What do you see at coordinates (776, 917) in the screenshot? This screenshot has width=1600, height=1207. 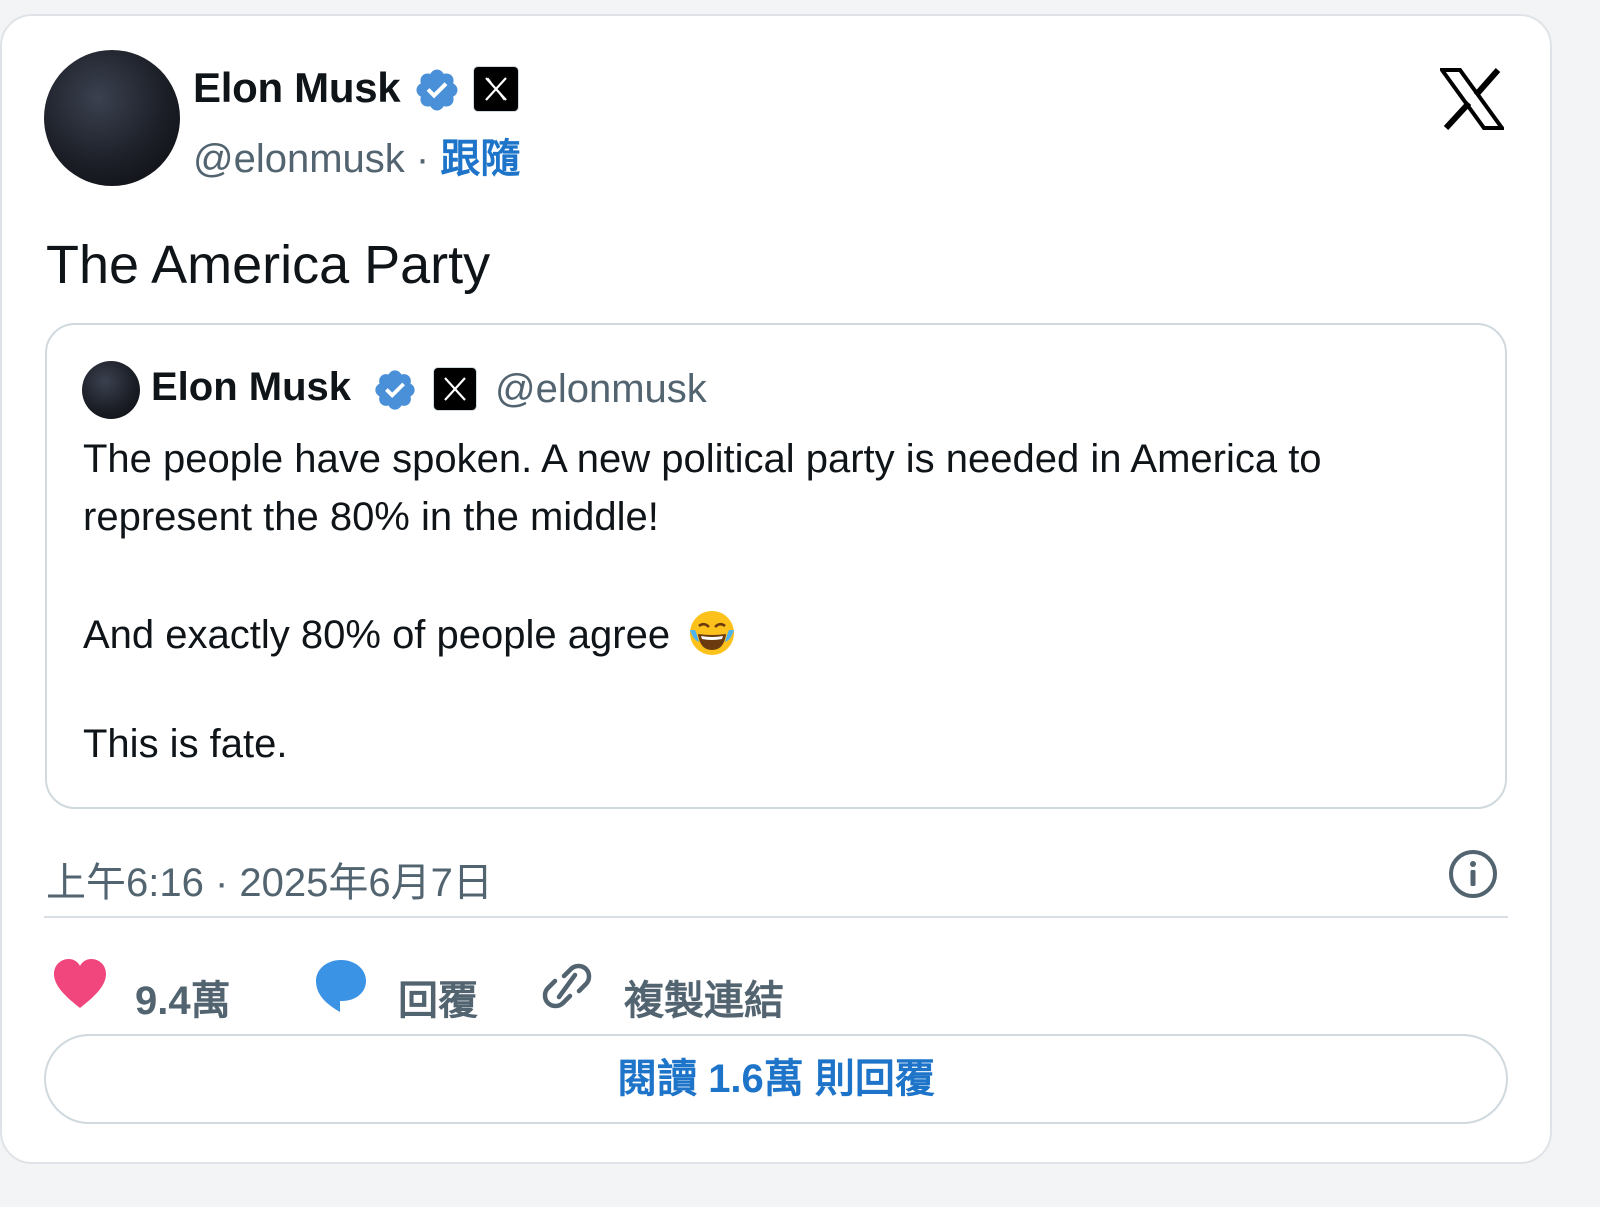 I see `divider` at bounding box center [776, 917].